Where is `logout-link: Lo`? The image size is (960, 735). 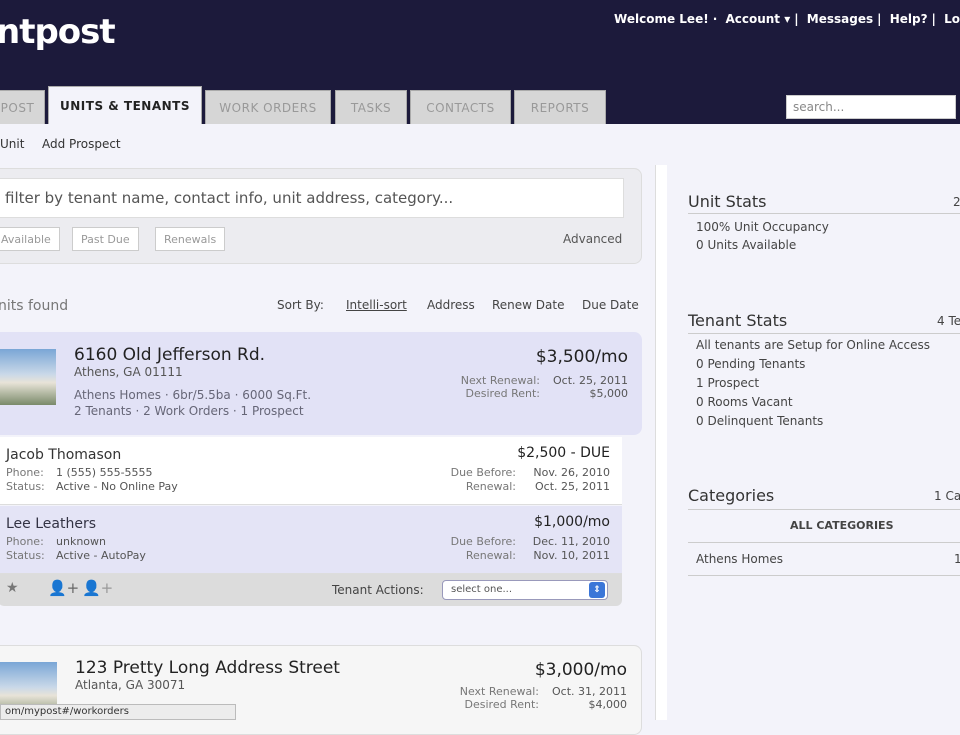 logout-link: Lo is located at coordinates (952, 19).